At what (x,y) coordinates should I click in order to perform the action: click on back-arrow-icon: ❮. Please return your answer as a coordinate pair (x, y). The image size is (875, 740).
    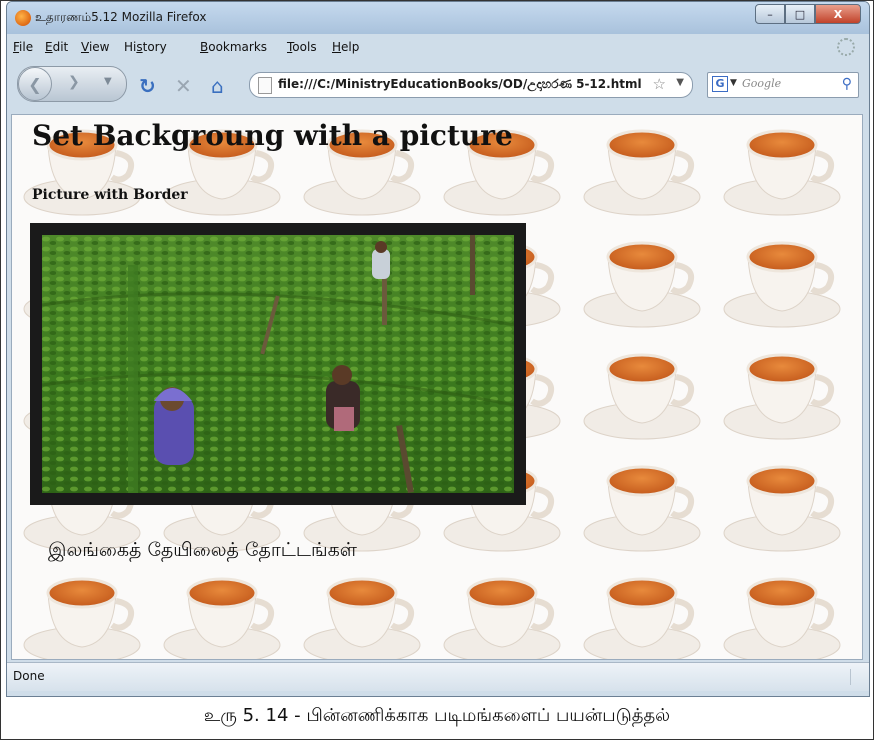
    Looking at the image, I should click on (35, 84).